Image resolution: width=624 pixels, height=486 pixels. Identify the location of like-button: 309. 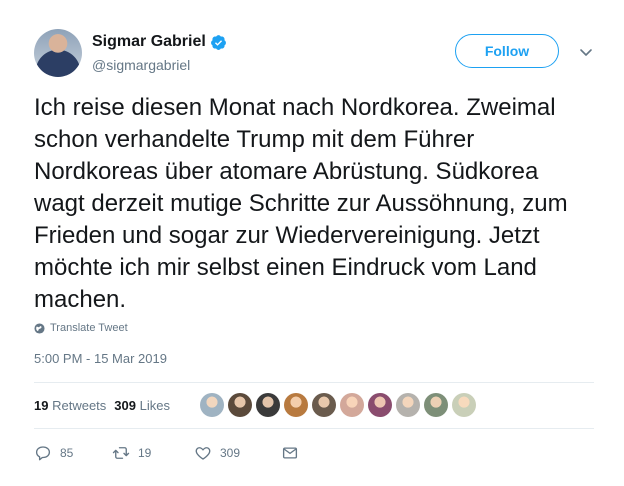
(237, 453).